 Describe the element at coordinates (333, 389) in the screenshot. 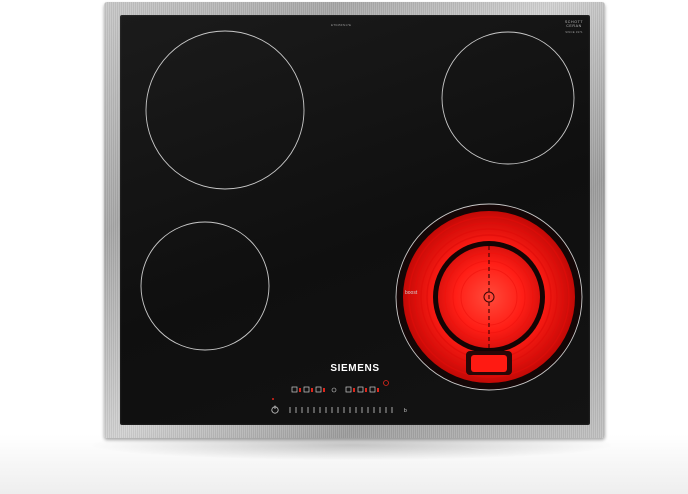

I see `zone-selector-icons` at that location.